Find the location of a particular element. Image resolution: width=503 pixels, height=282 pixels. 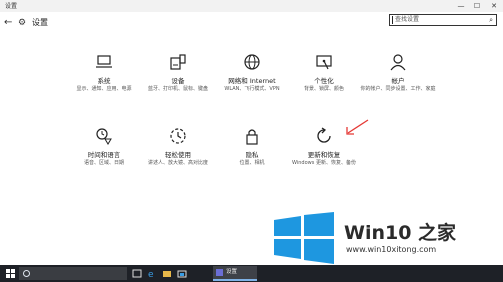

task-view-icon is located at coordinates (137, 273).